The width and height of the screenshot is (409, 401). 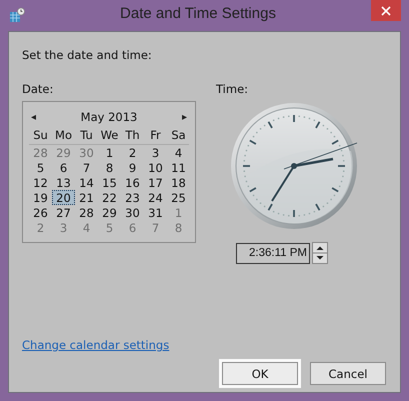 What do you see at coordinates (178, 182) in the screenshot?
I see `calendar-day: 18` at bounding box center [178, 182].